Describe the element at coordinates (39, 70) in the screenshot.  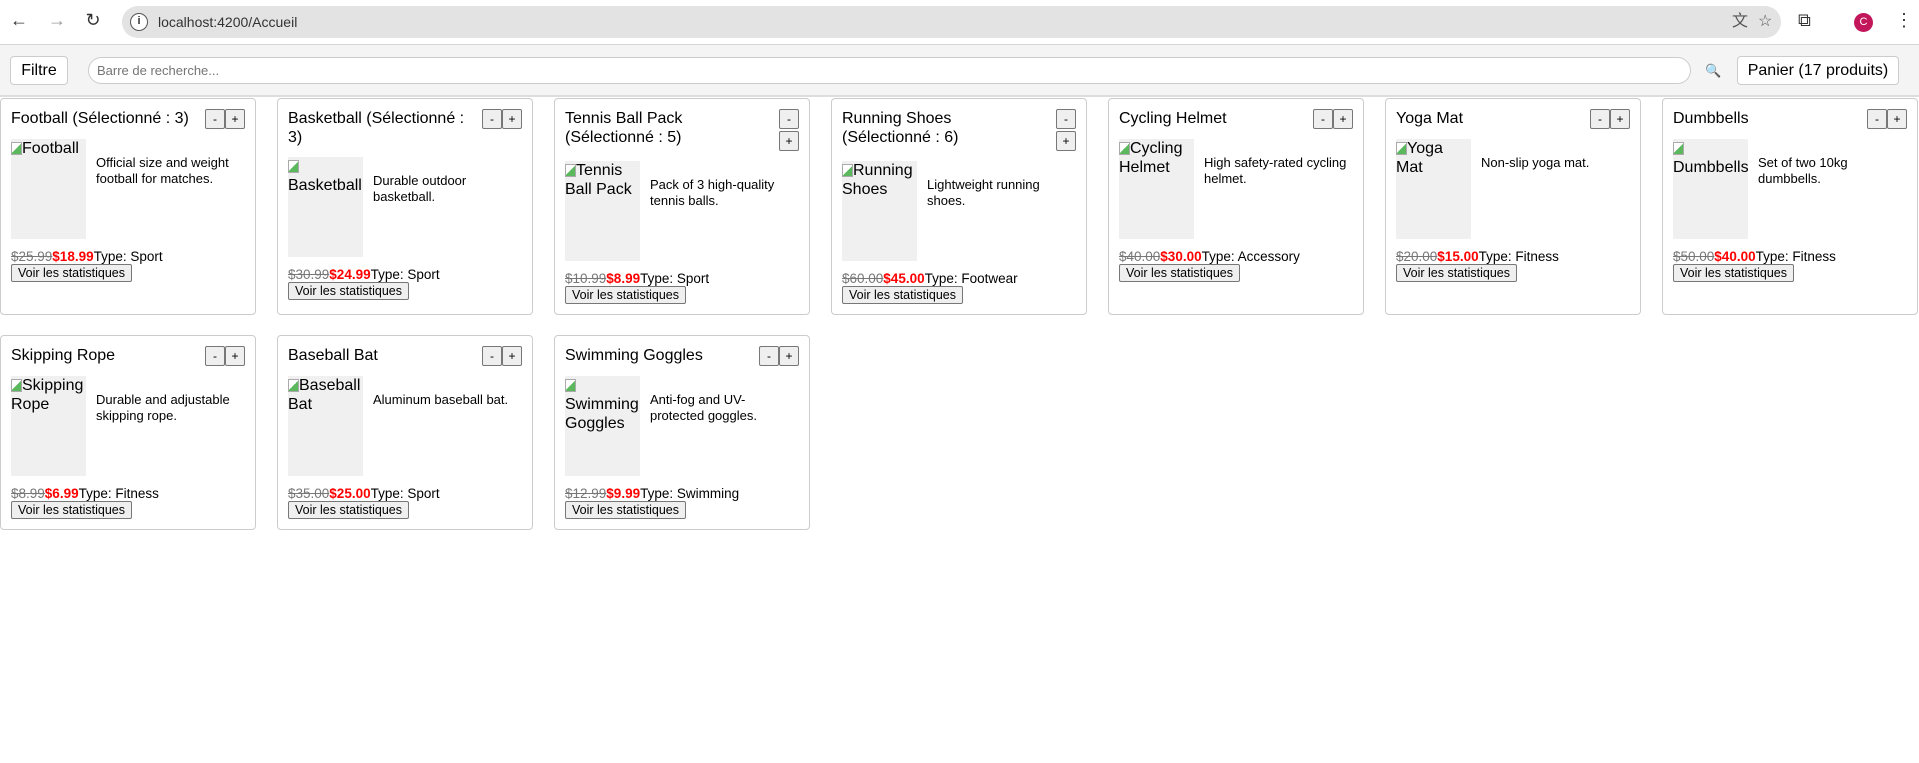
I see `filter-button: Filtre` at that location.